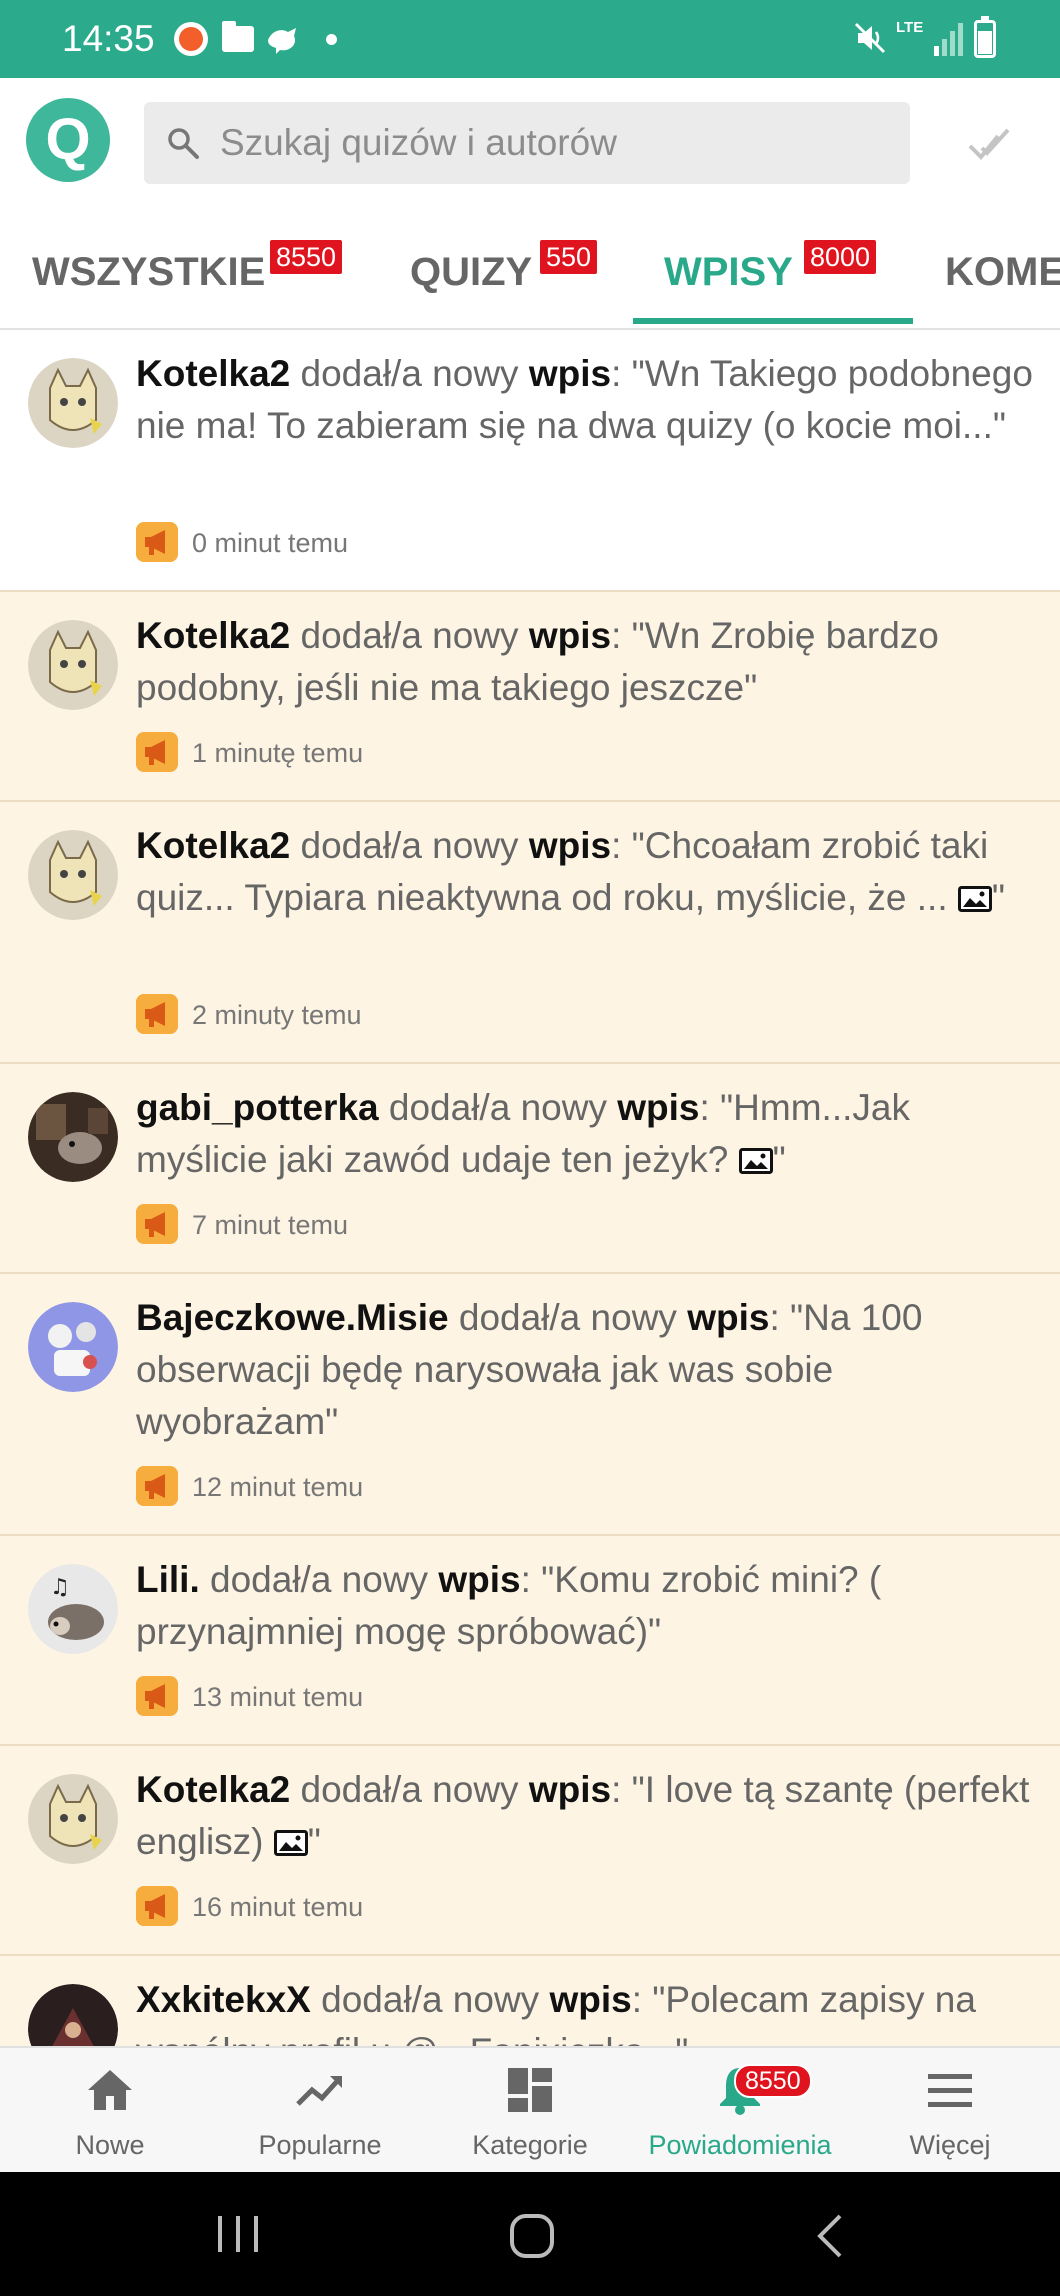 The width and height of the screenshot is (1060, 2296). What do you see at coordinates (278, 1907) in the screenshot?
I see `timestamp: 16 minut temu` at bounding box center [278, 1907].